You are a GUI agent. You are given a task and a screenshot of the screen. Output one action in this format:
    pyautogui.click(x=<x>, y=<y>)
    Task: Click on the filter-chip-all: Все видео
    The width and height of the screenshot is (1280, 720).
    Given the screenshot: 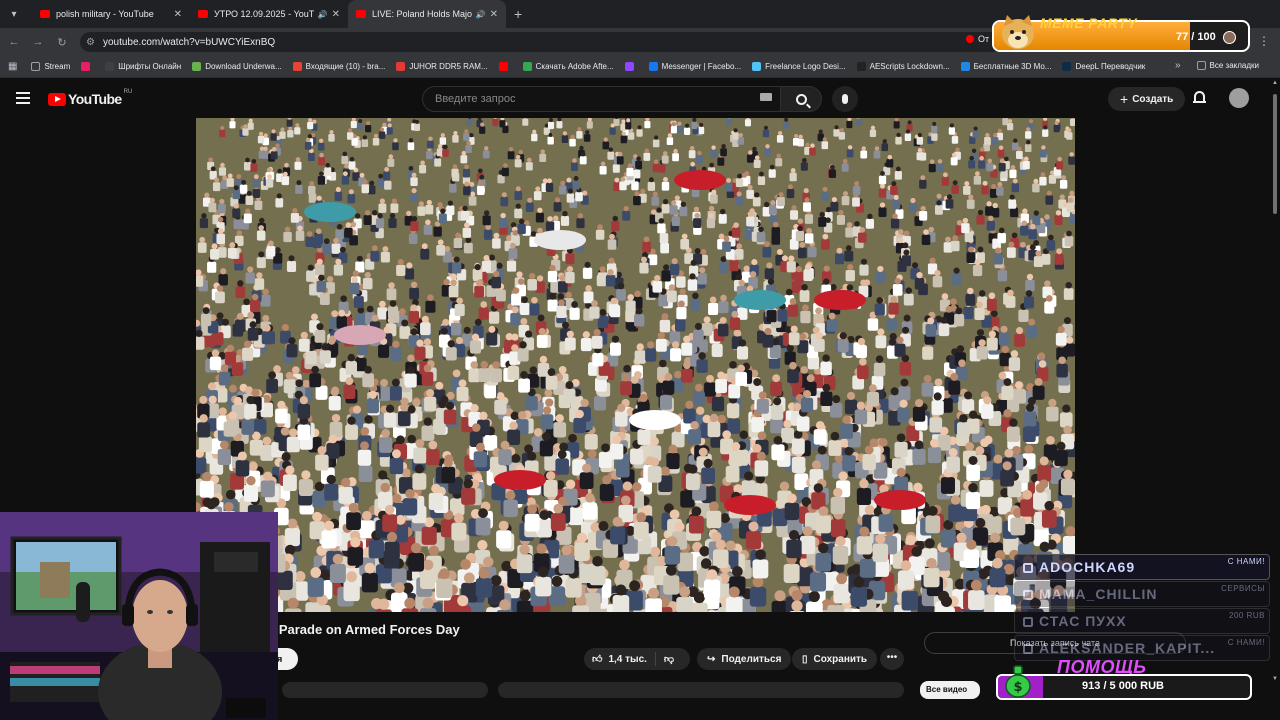 What is the action you would take?
    pyautogui.click(x=950, y=690)
    